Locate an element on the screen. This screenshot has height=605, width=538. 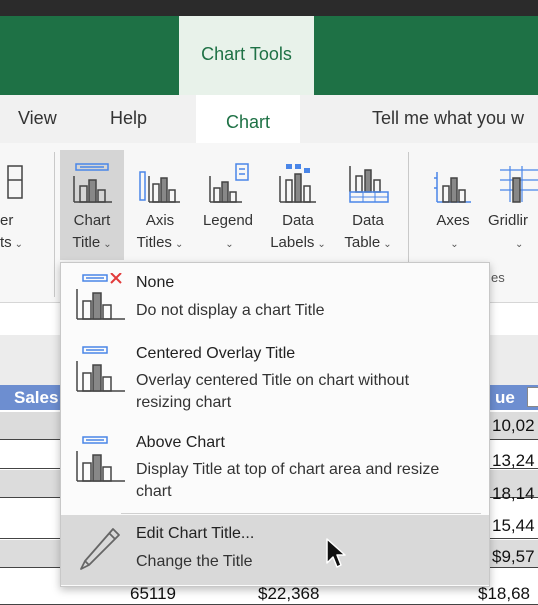
ribbon-label: Axis is located at coordinates (160, 220).